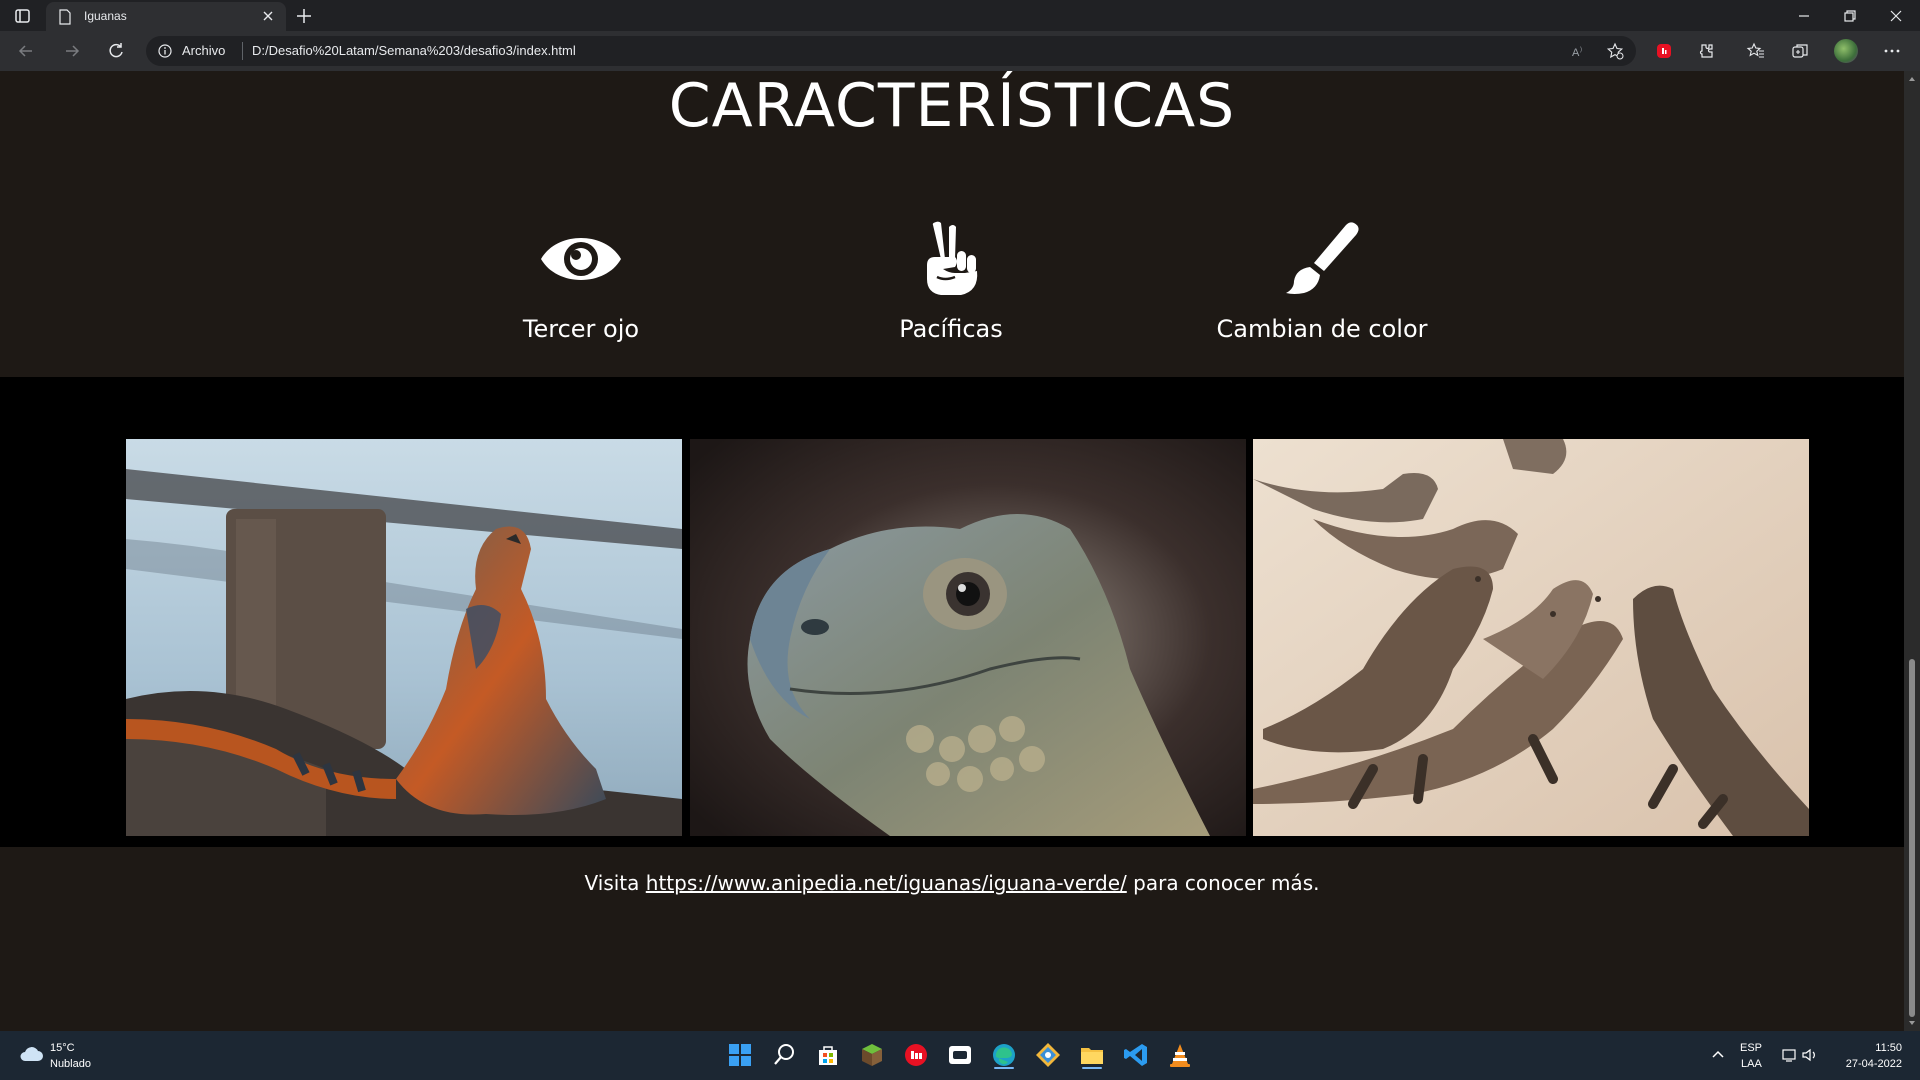 Image resolution: width=1920 pixels, height=1080 pixels. Describe the element at coordinates (165, 51) in the screenshot. I see `info-icon` at that location.